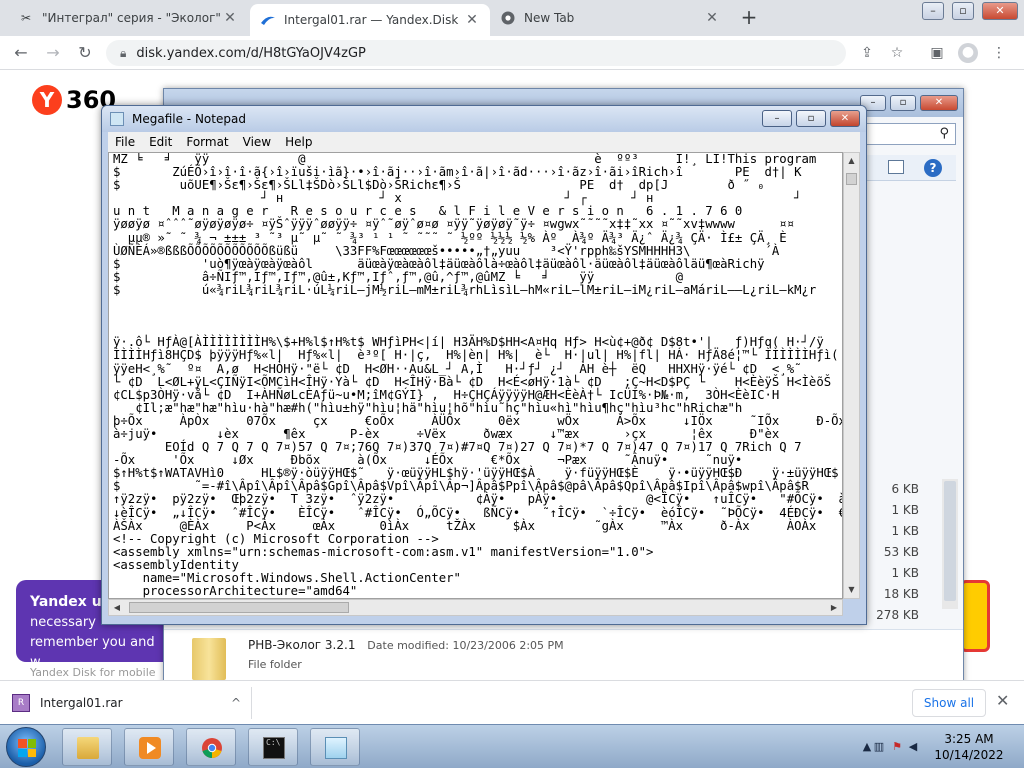 This screenshot has height=768, width=1024. I want to click on tab-yandex-disk: Intergal01.rar — Yandex.Disk ✕, so click(370, 20).